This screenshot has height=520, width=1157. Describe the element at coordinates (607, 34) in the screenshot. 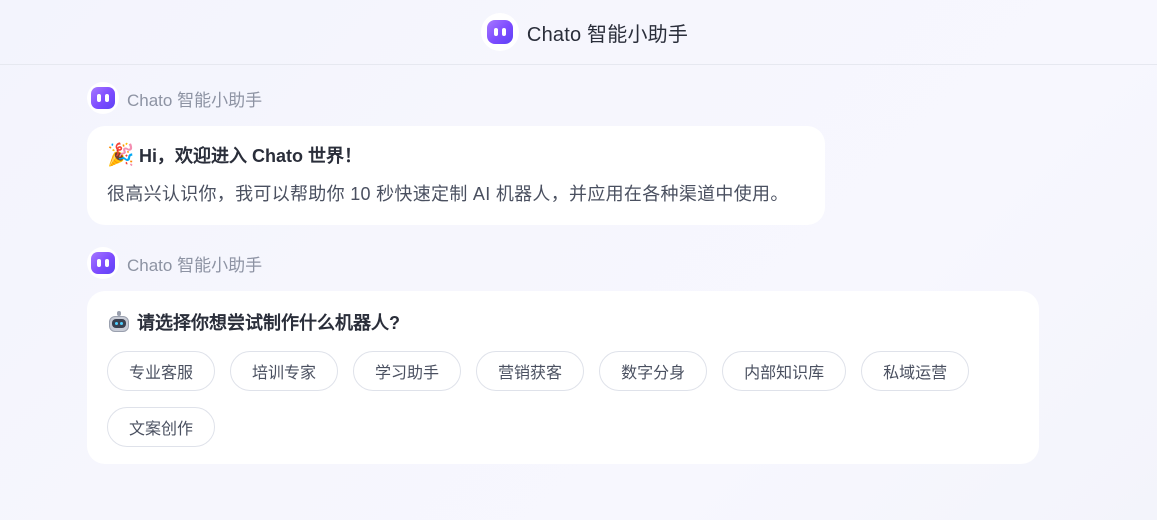

I see `page-title: Chato 智能小助手` at that location.